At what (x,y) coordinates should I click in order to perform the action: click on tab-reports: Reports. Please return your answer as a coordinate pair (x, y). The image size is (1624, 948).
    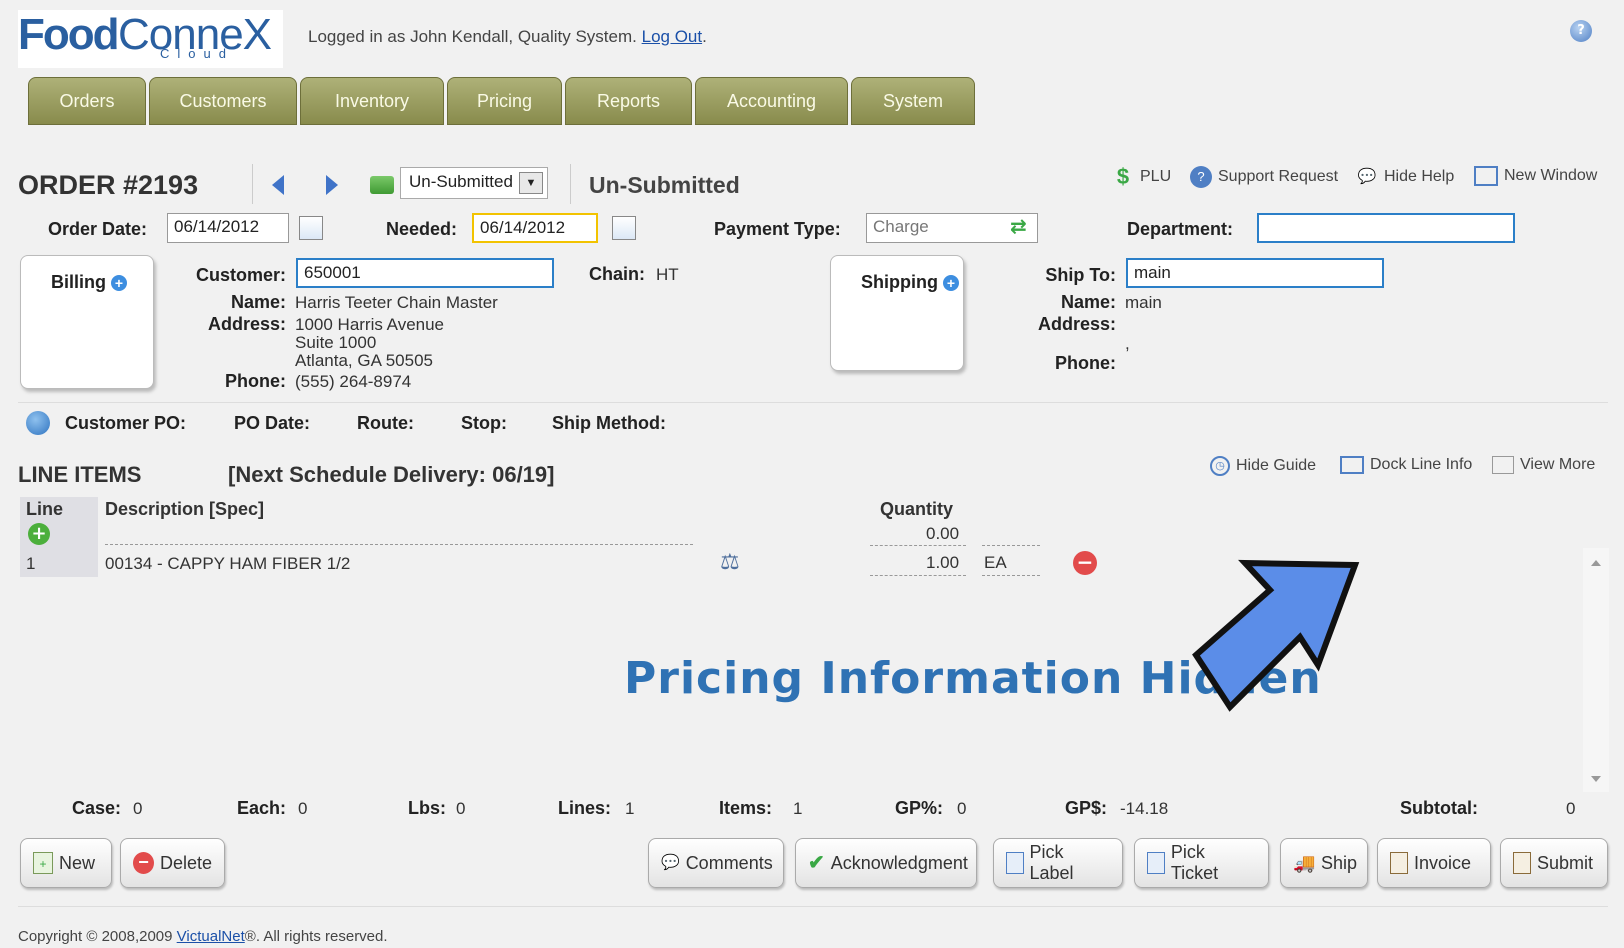
    Looking at the image, I should click on (628, 101).